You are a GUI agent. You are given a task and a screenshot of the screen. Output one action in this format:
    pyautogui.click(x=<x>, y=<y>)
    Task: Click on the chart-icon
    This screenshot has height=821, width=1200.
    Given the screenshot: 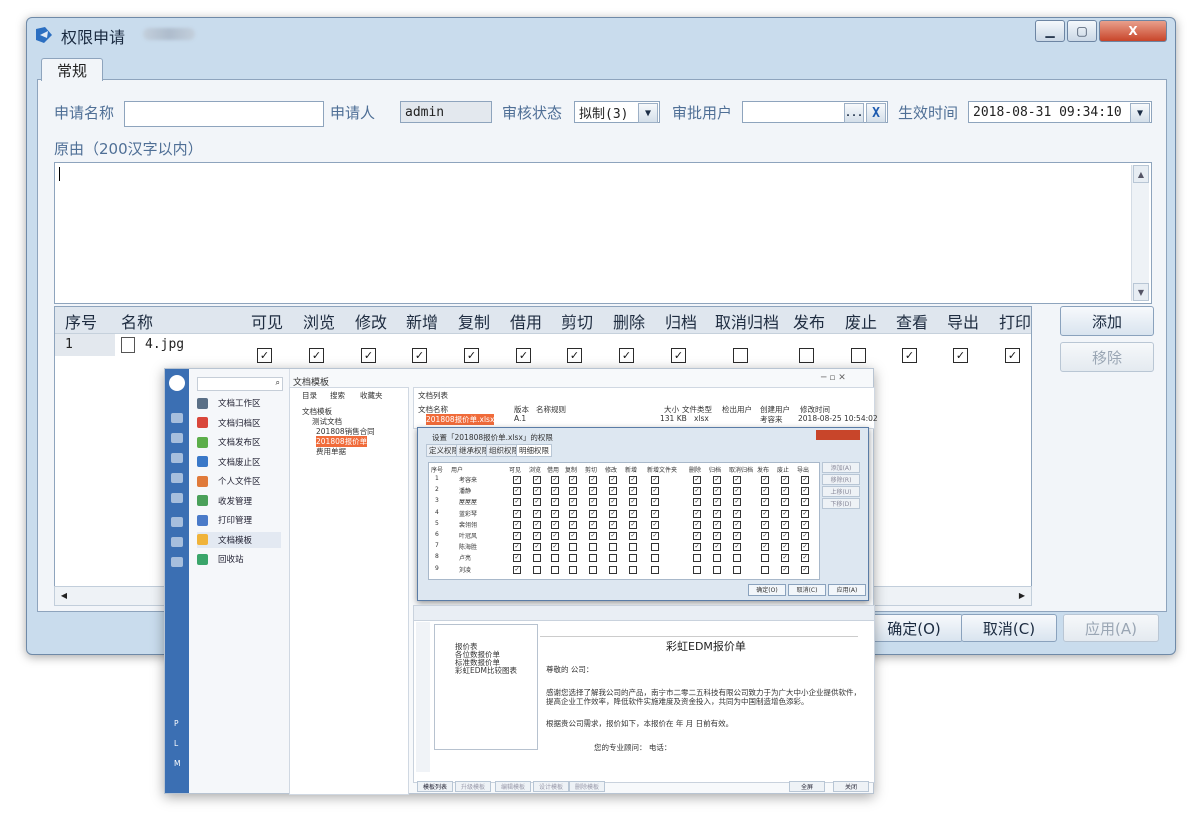 What is the action you would take?
    pyautogui.click(x=177, y=458)
    